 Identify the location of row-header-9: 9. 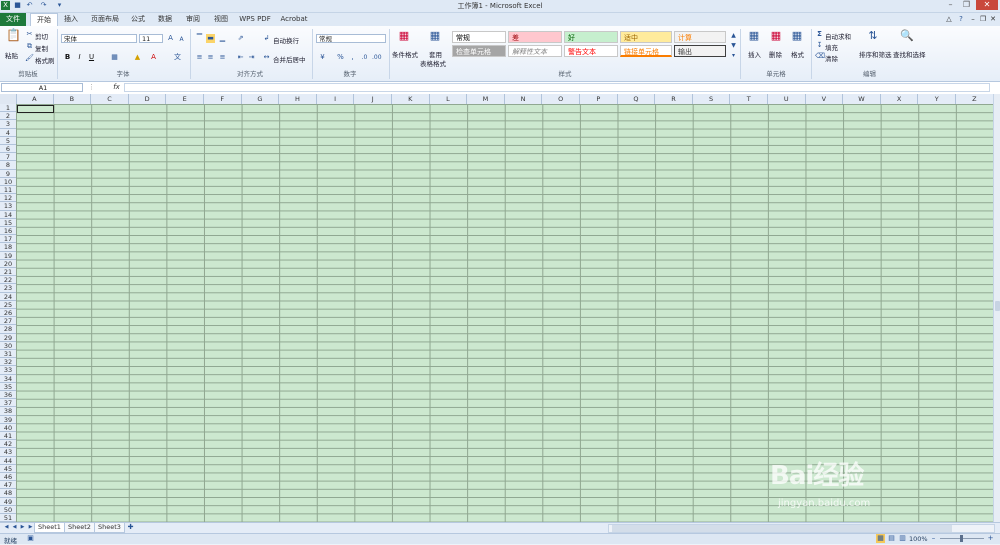
(8, 173).